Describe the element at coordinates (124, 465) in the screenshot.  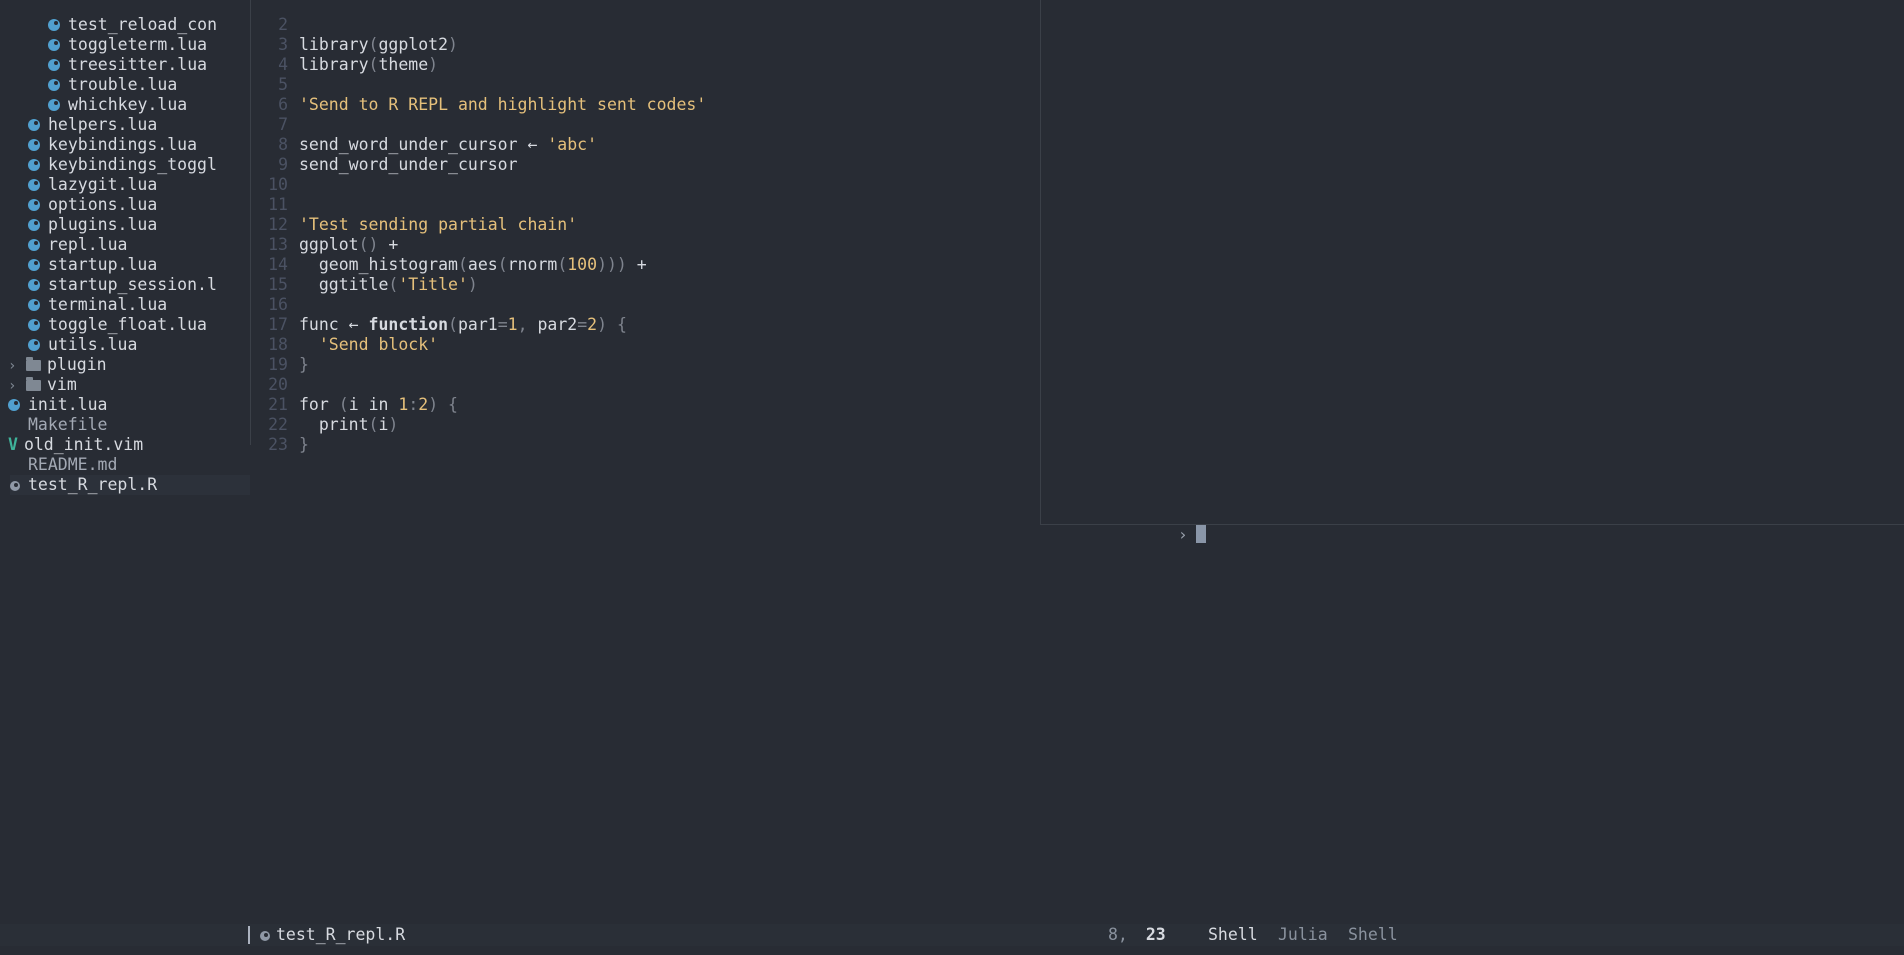
I see `tree-item: README.md` at that location.